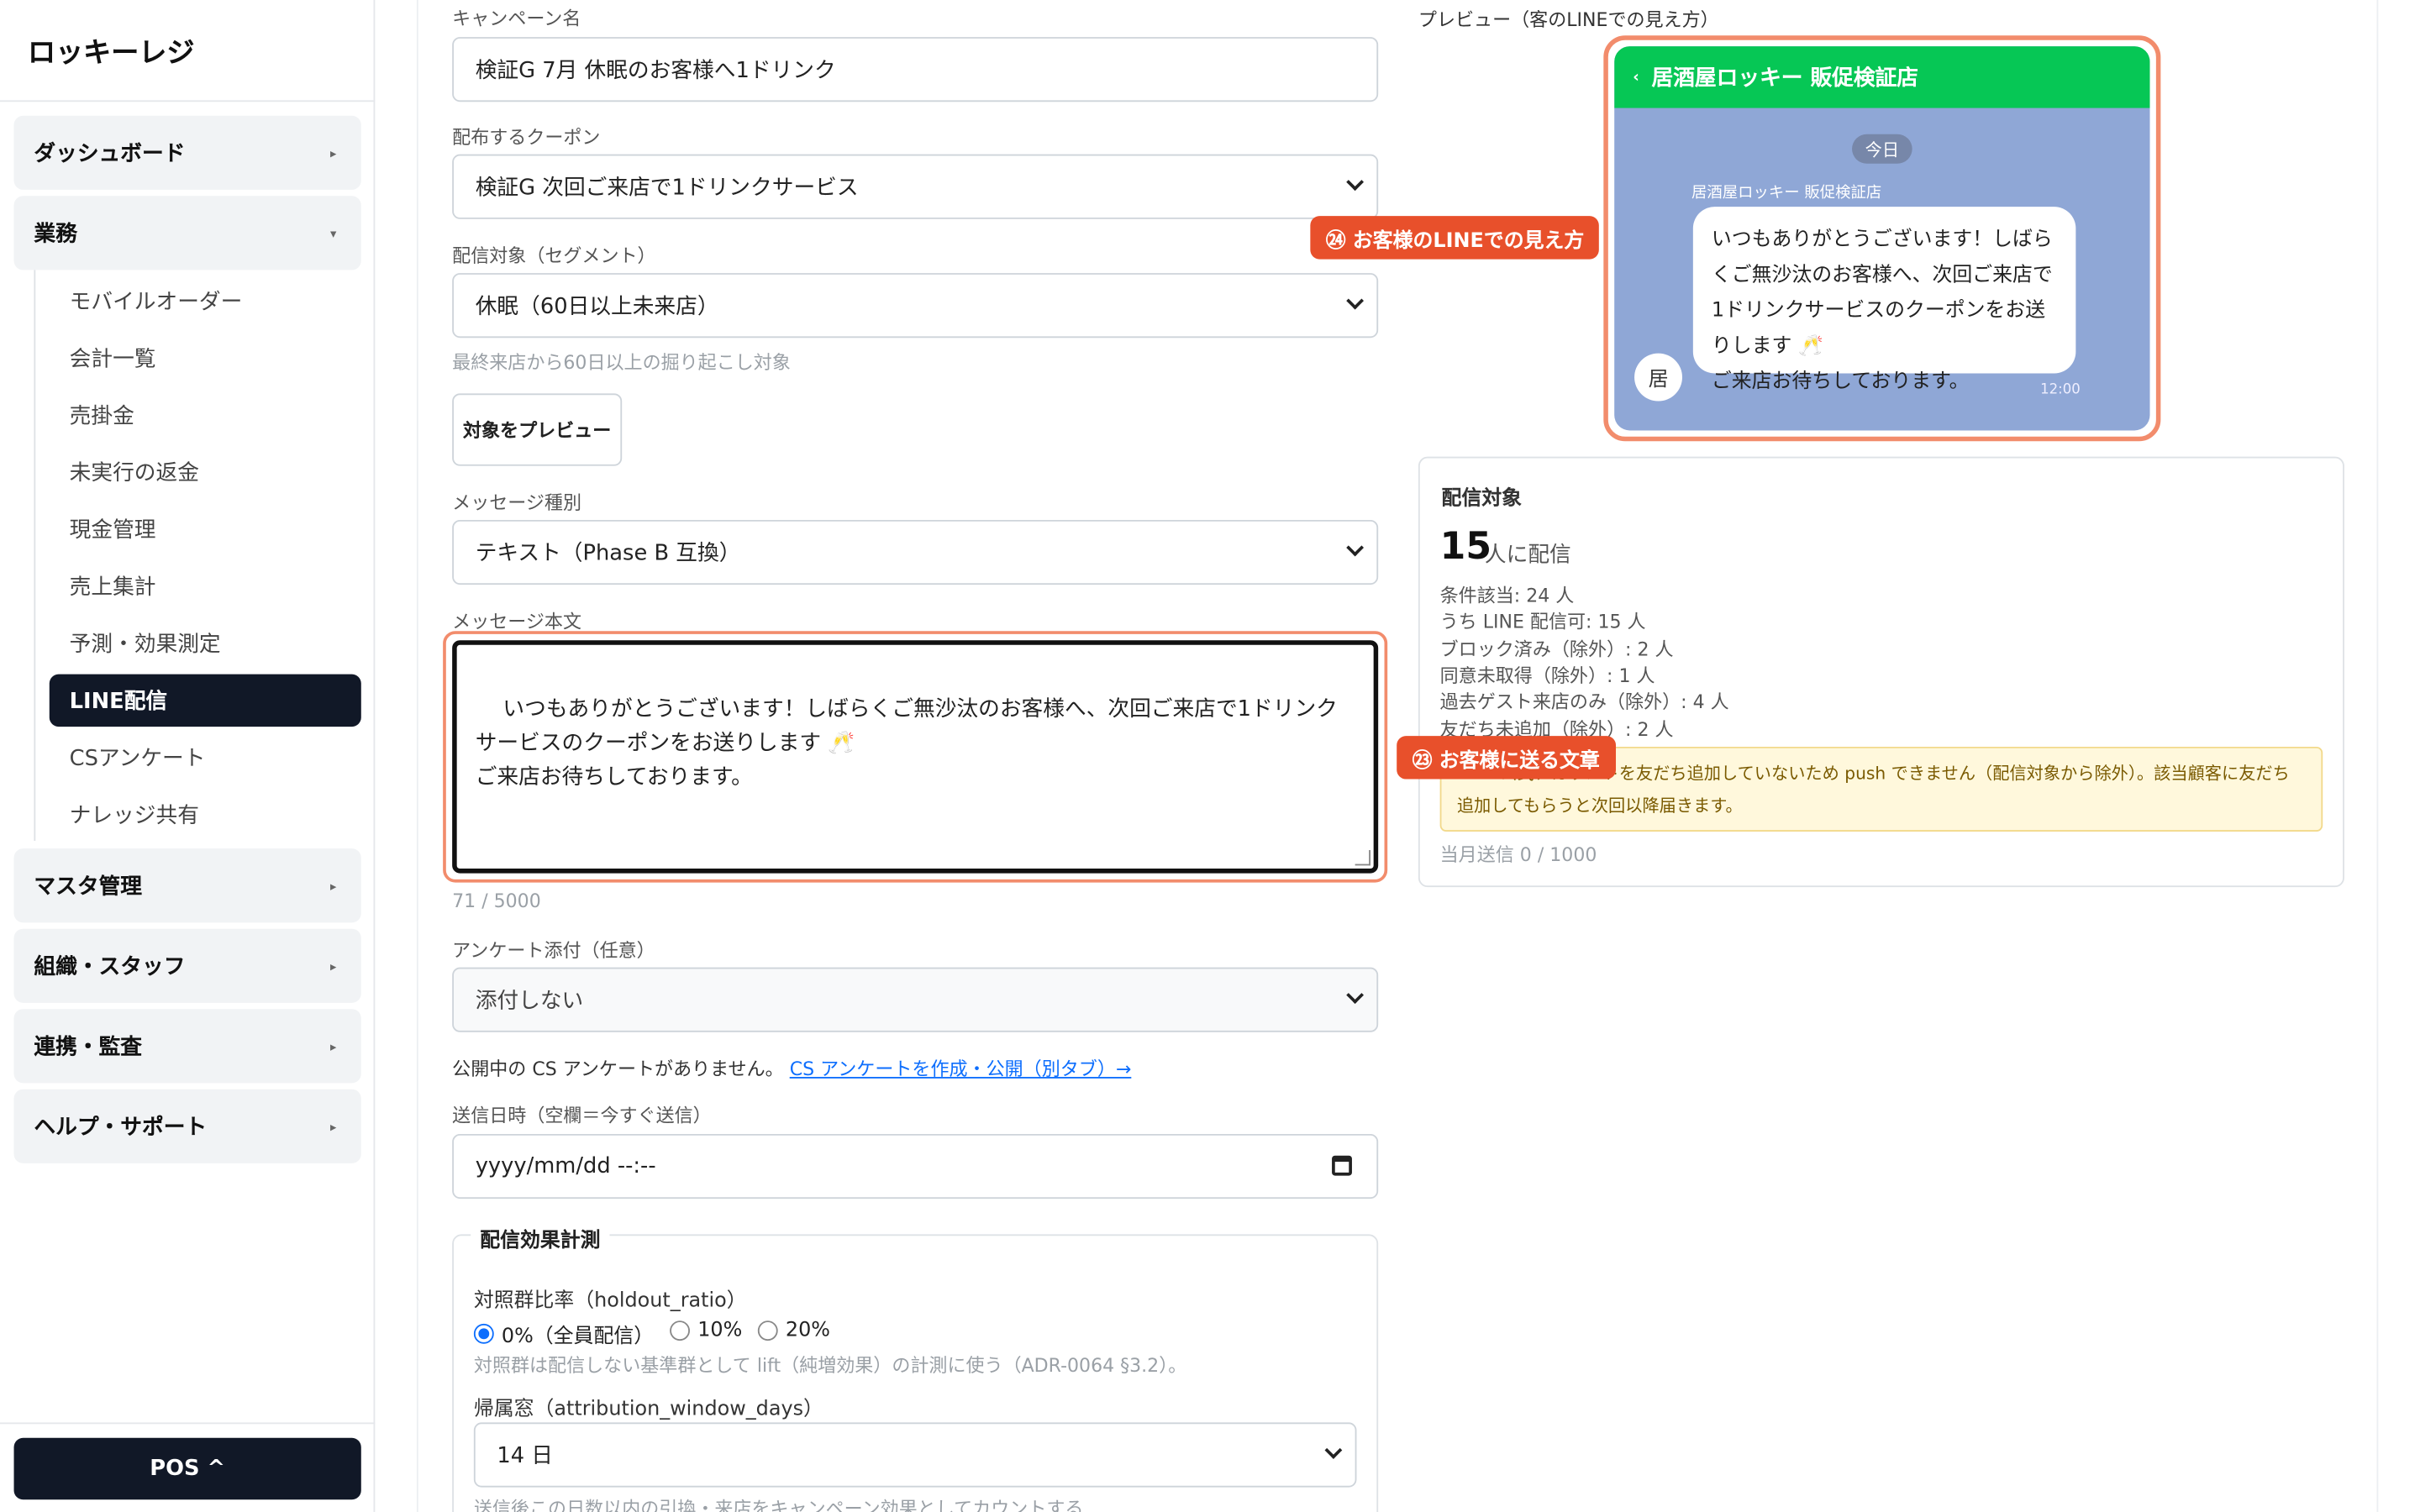 The image size is (2420, 1512). I want to click on send-at-label: 送信日時（空欄＝今すぐ送信）, so click(582, 1115).